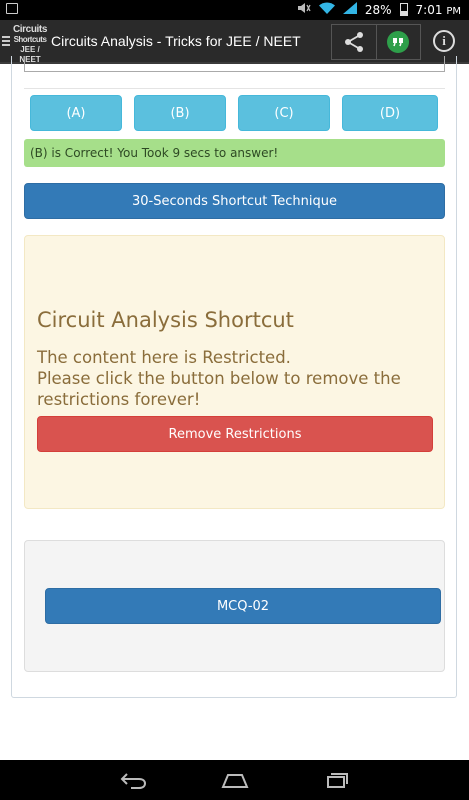 This screenshot has height=800, width=469. What do you see at coordinates (234, 201) in the screenshot?
I see `shortcut-technique-button: 30-Seconds Shortcut Technique` at bounding box center [234, 201].